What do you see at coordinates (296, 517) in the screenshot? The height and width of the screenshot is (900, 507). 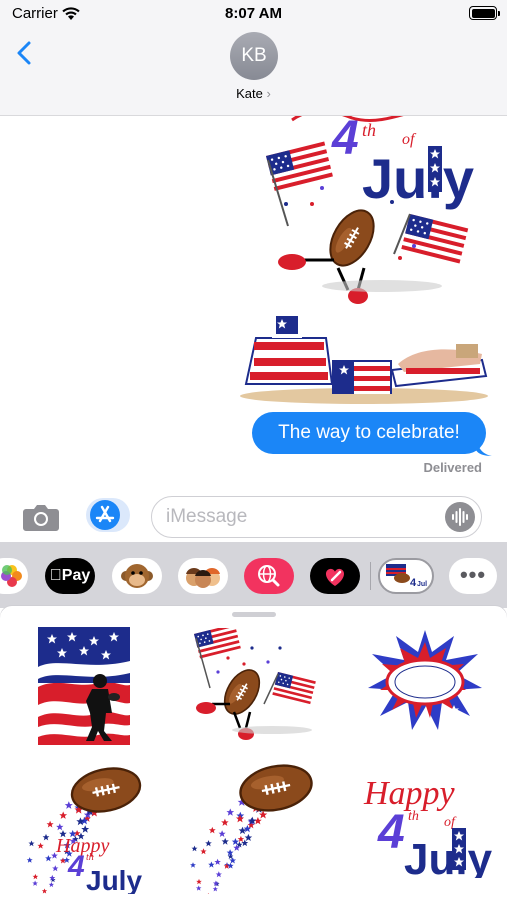 I see `message-input` at bounding box center [296, 517].